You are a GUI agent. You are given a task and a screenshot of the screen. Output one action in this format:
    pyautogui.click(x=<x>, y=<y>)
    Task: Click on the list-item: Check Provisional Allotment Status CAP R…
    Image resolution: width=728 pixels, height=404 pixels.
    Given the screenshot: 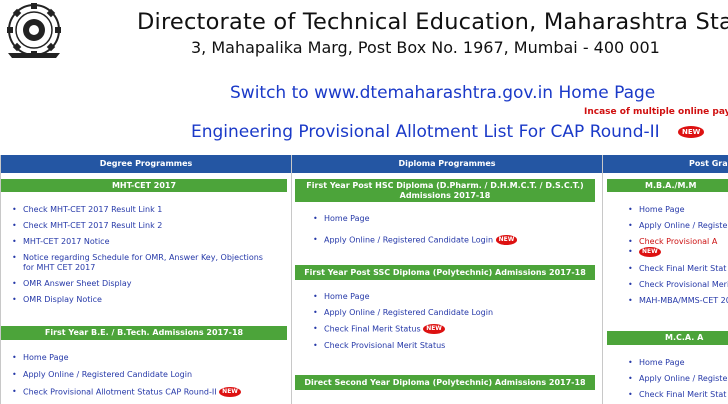 What is the action you would take?
    pyautogui.click(x=144, y=392)
    